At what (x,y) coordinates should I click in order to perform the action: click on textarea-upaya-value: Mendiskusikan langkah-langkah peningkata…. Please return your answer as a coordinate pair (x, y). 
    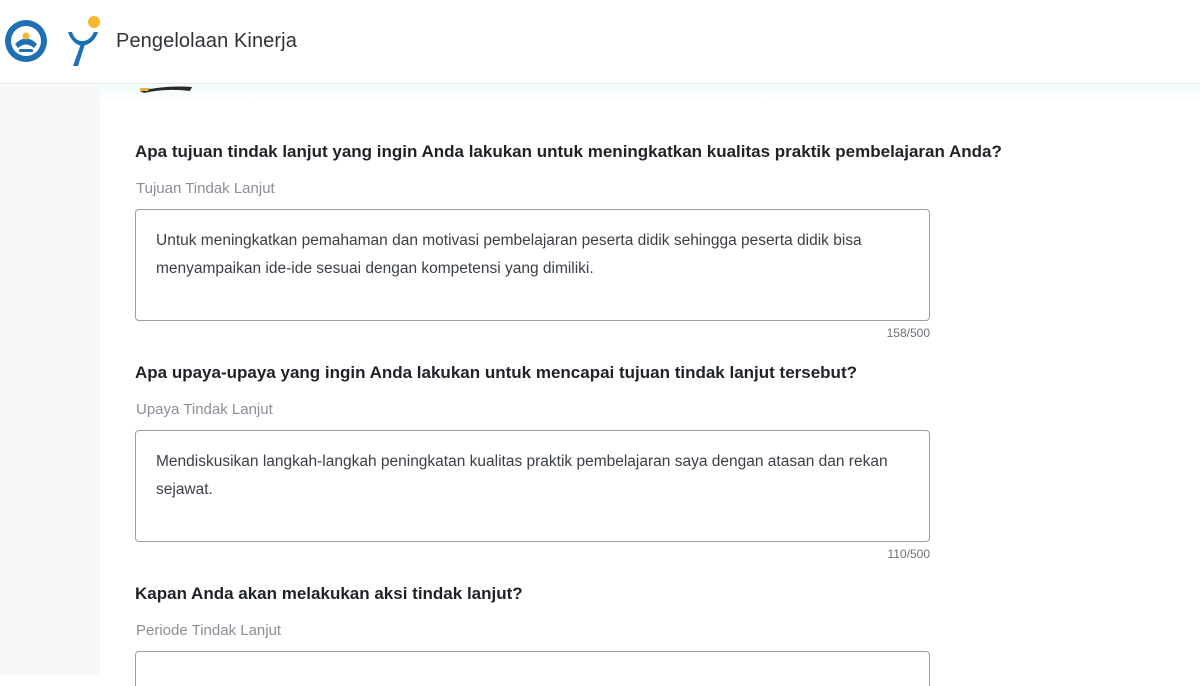
    Looking at the image, I should click on (522, 475).